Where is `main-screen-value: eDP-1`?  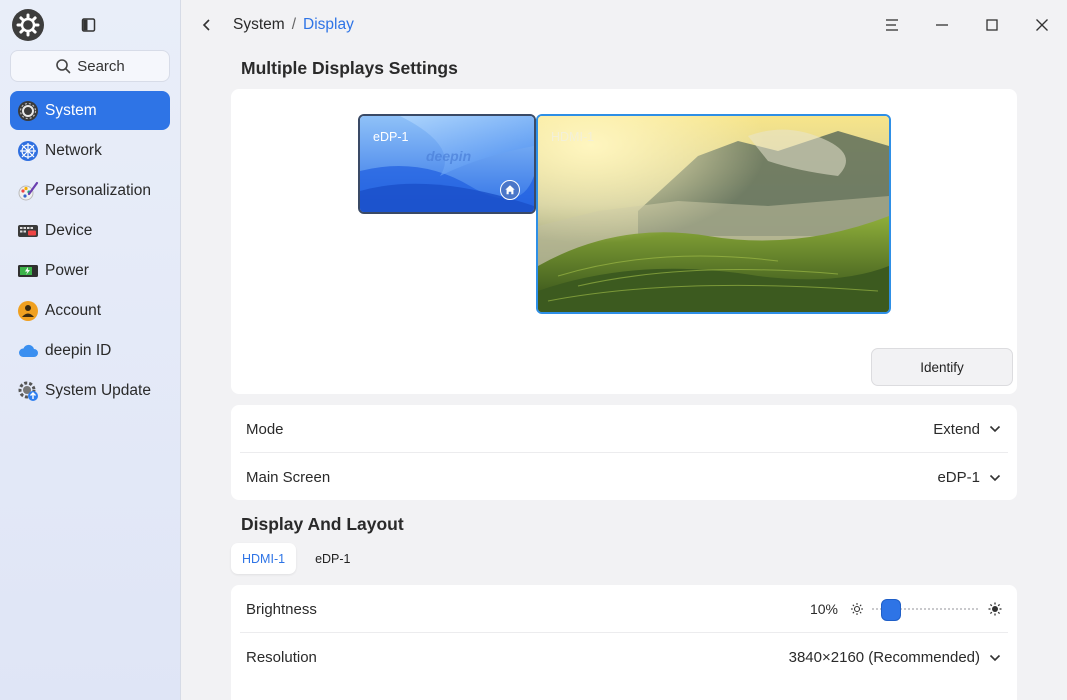
main-screen-value: eDP-1 is located at coordinates (958, 477).